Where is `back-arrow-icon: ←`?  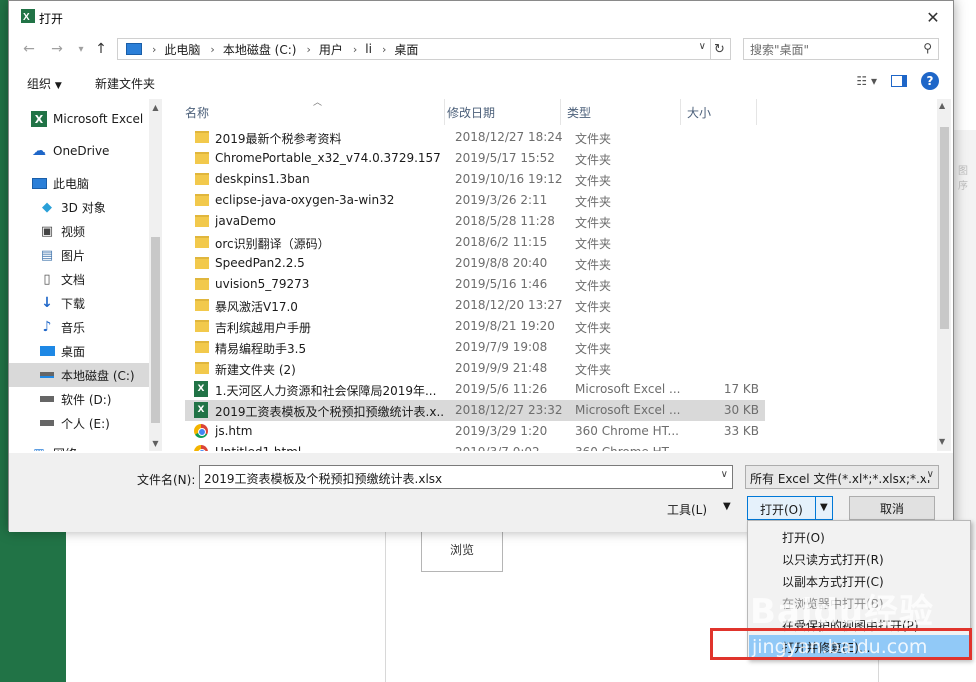
back-arrow-icon: ← is located at coordinates (29, 49).